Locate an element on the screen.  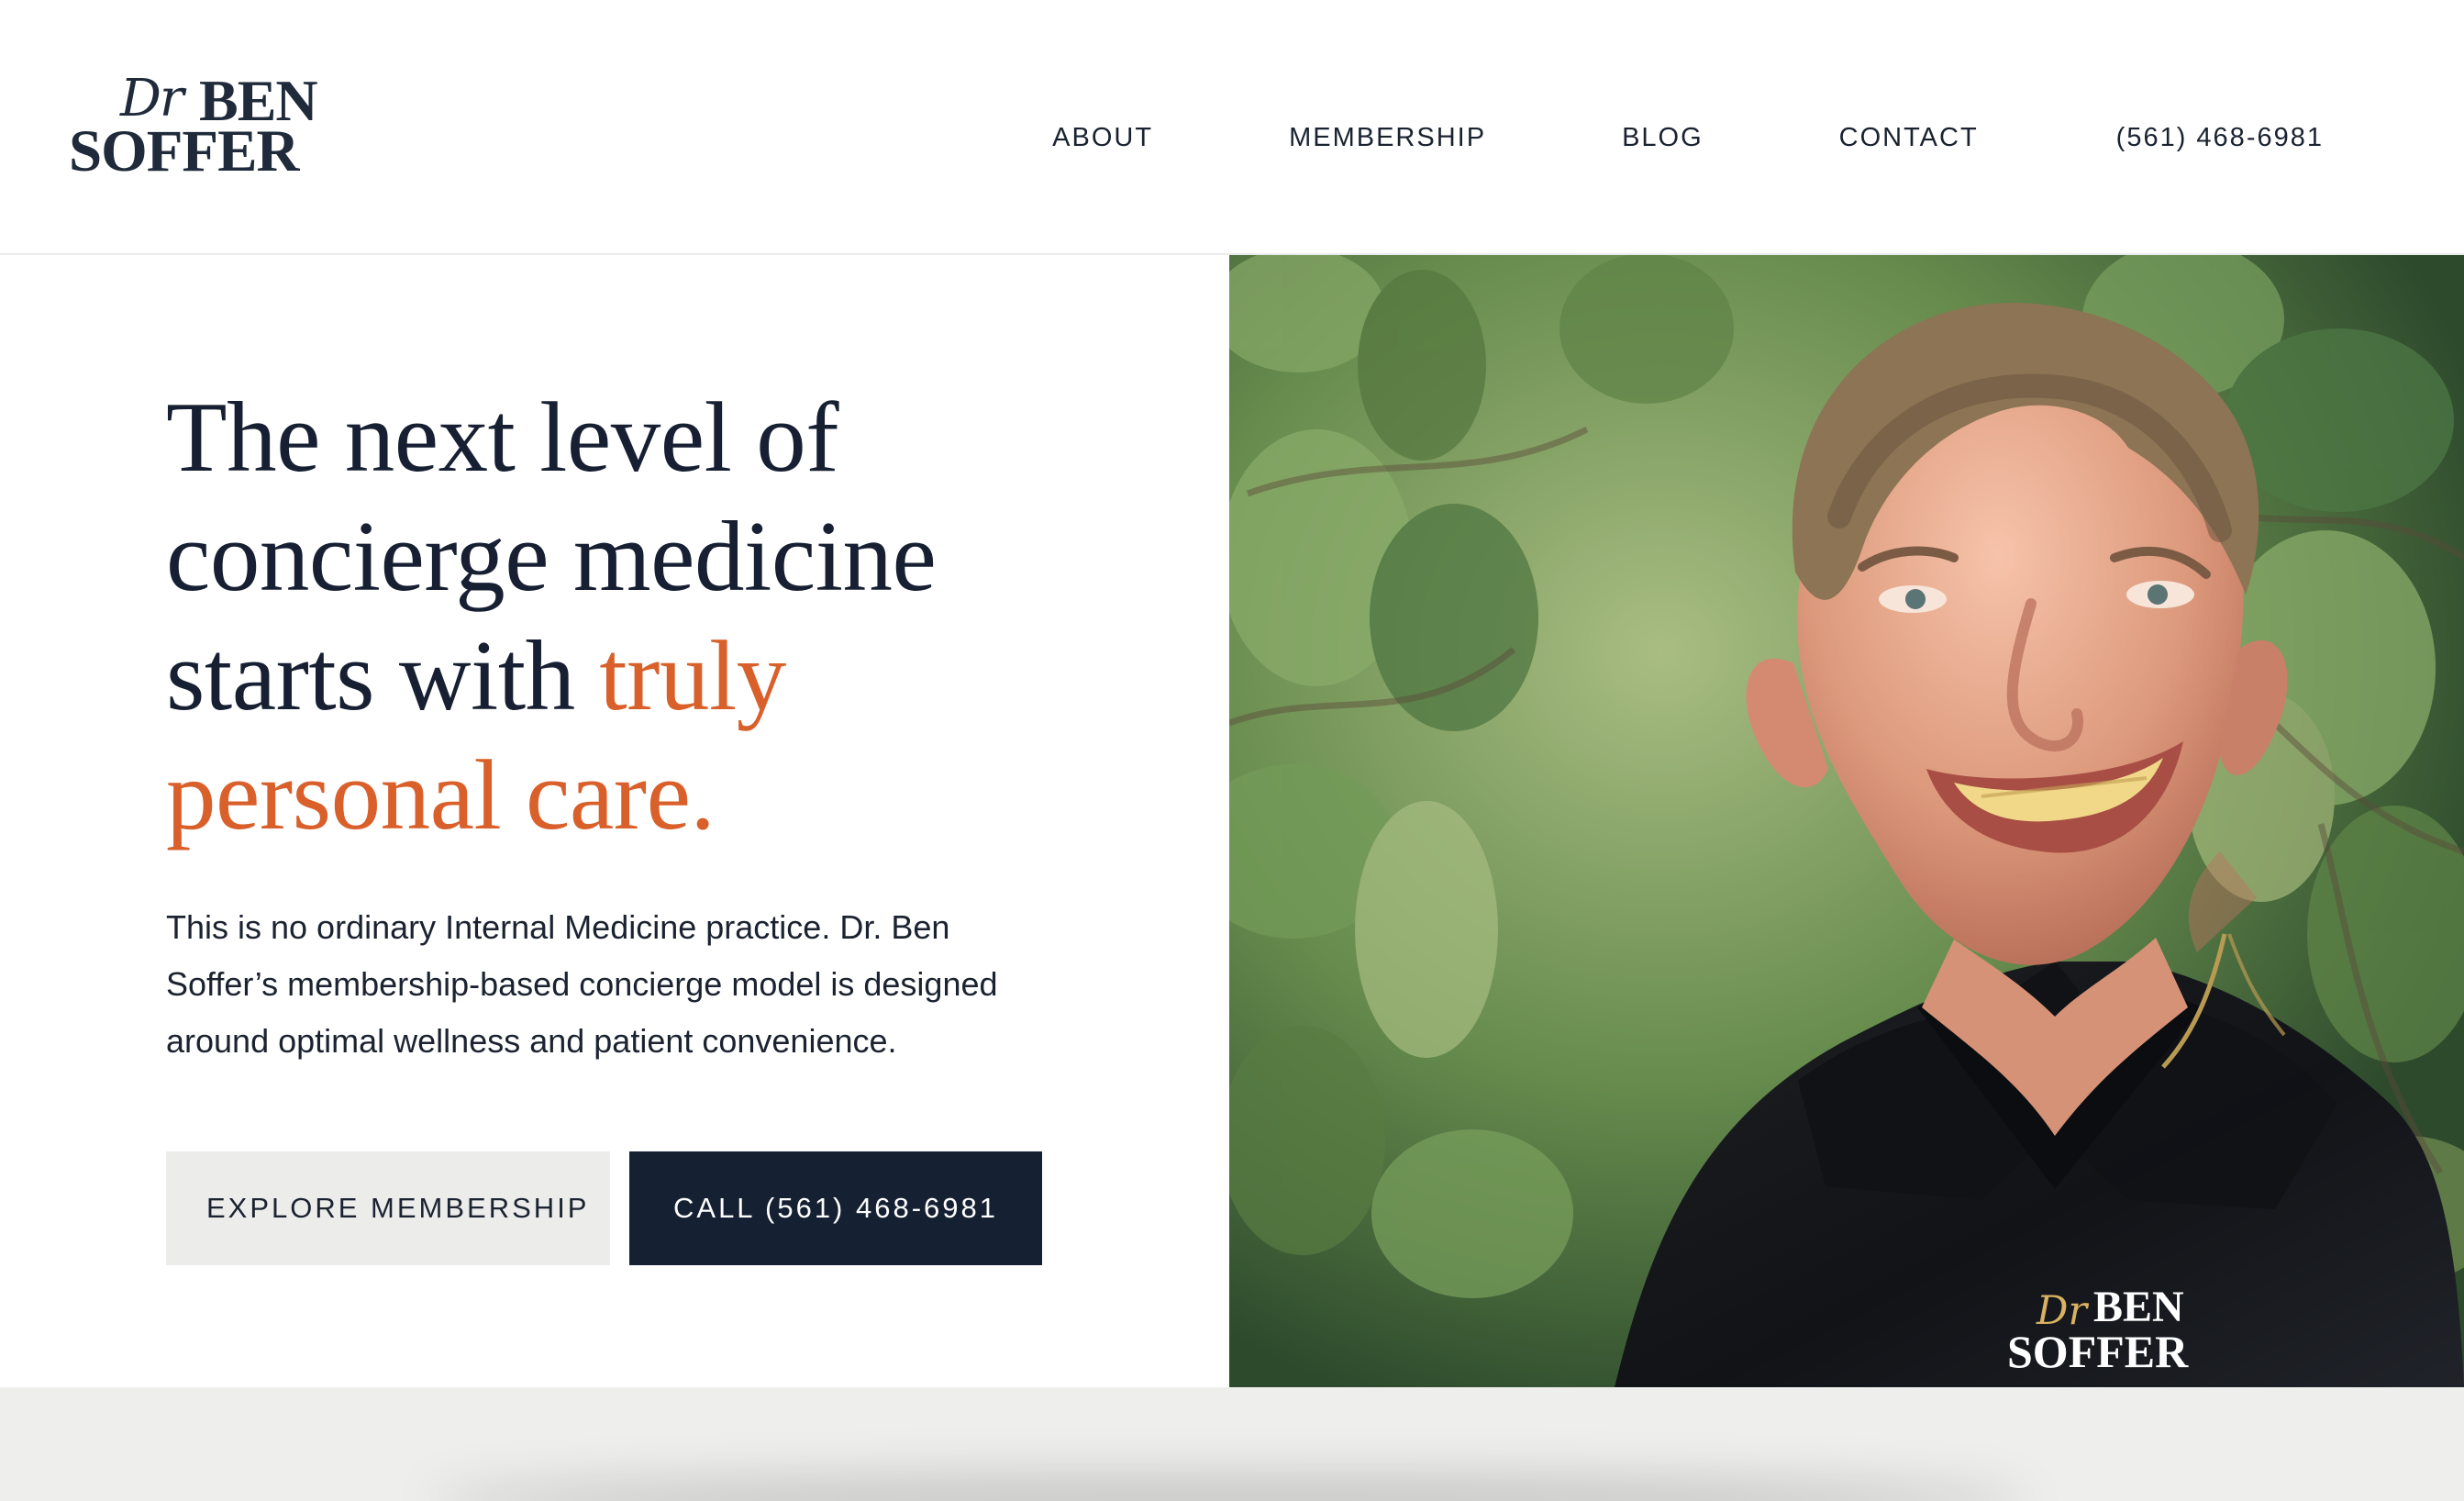
brand-logo: Dr BEN SOFFER is located at coordinates (252, 127).